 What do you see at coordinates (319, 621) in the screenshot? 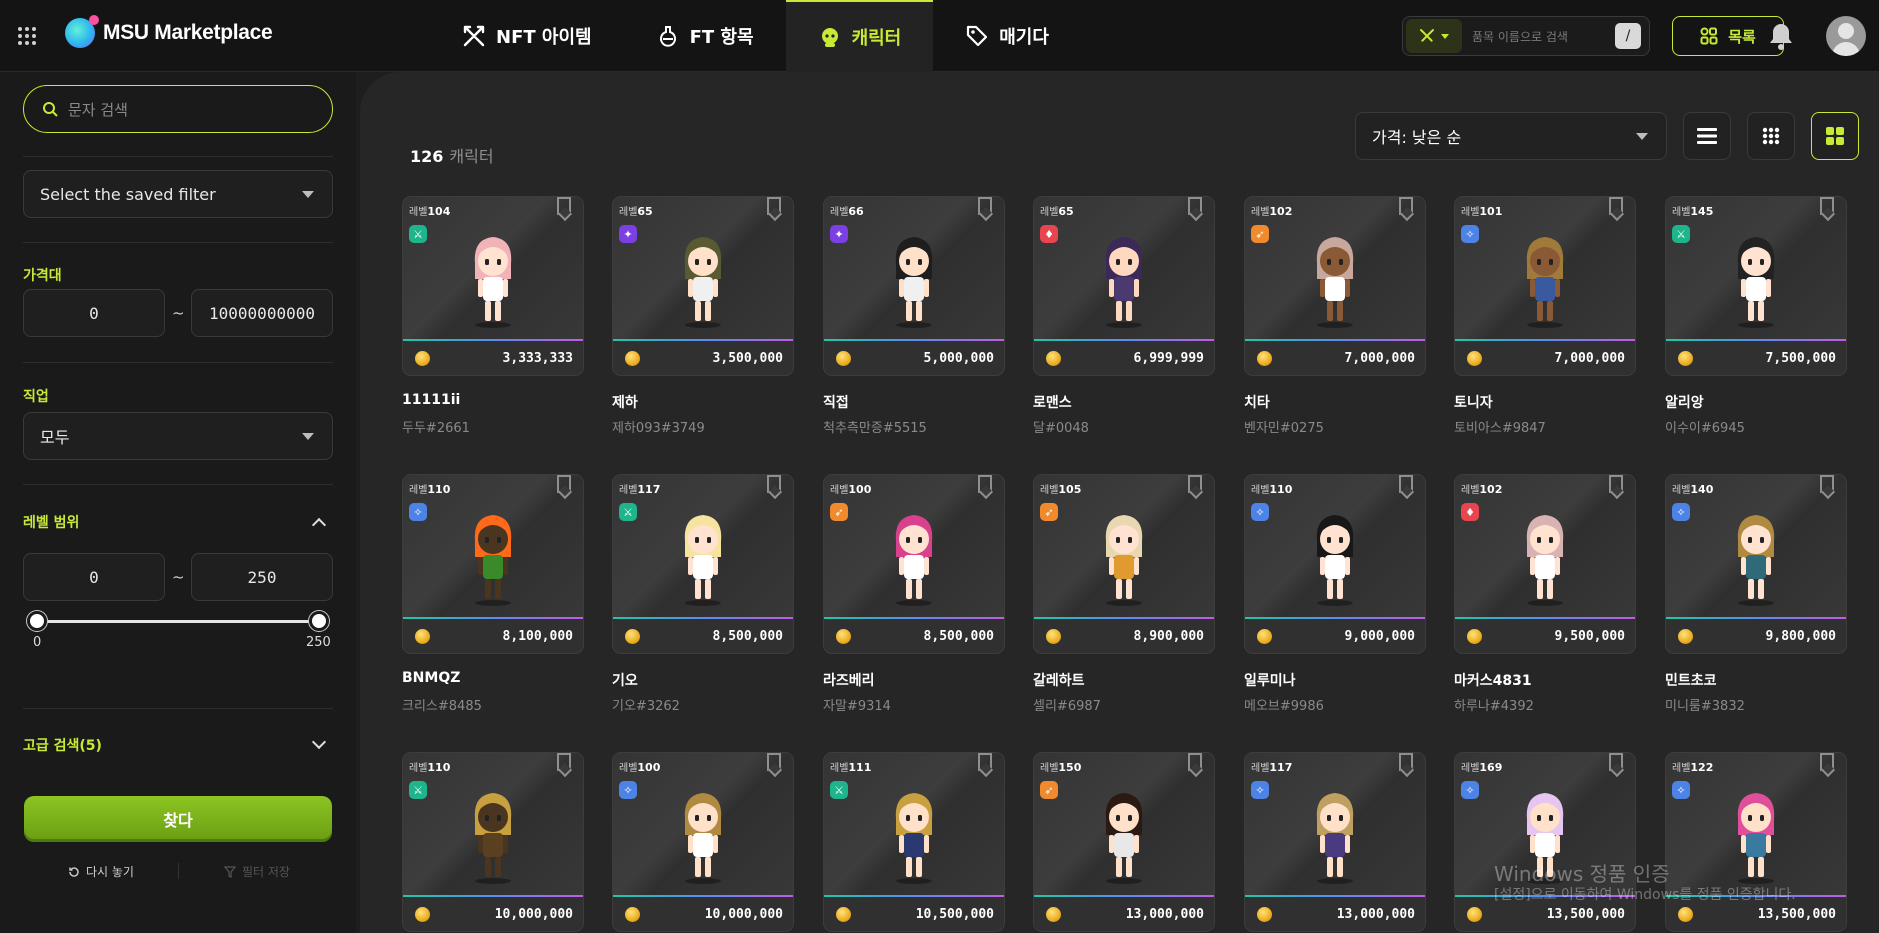
I see `level-slider-max-handle` at bounding box center [319, 621].